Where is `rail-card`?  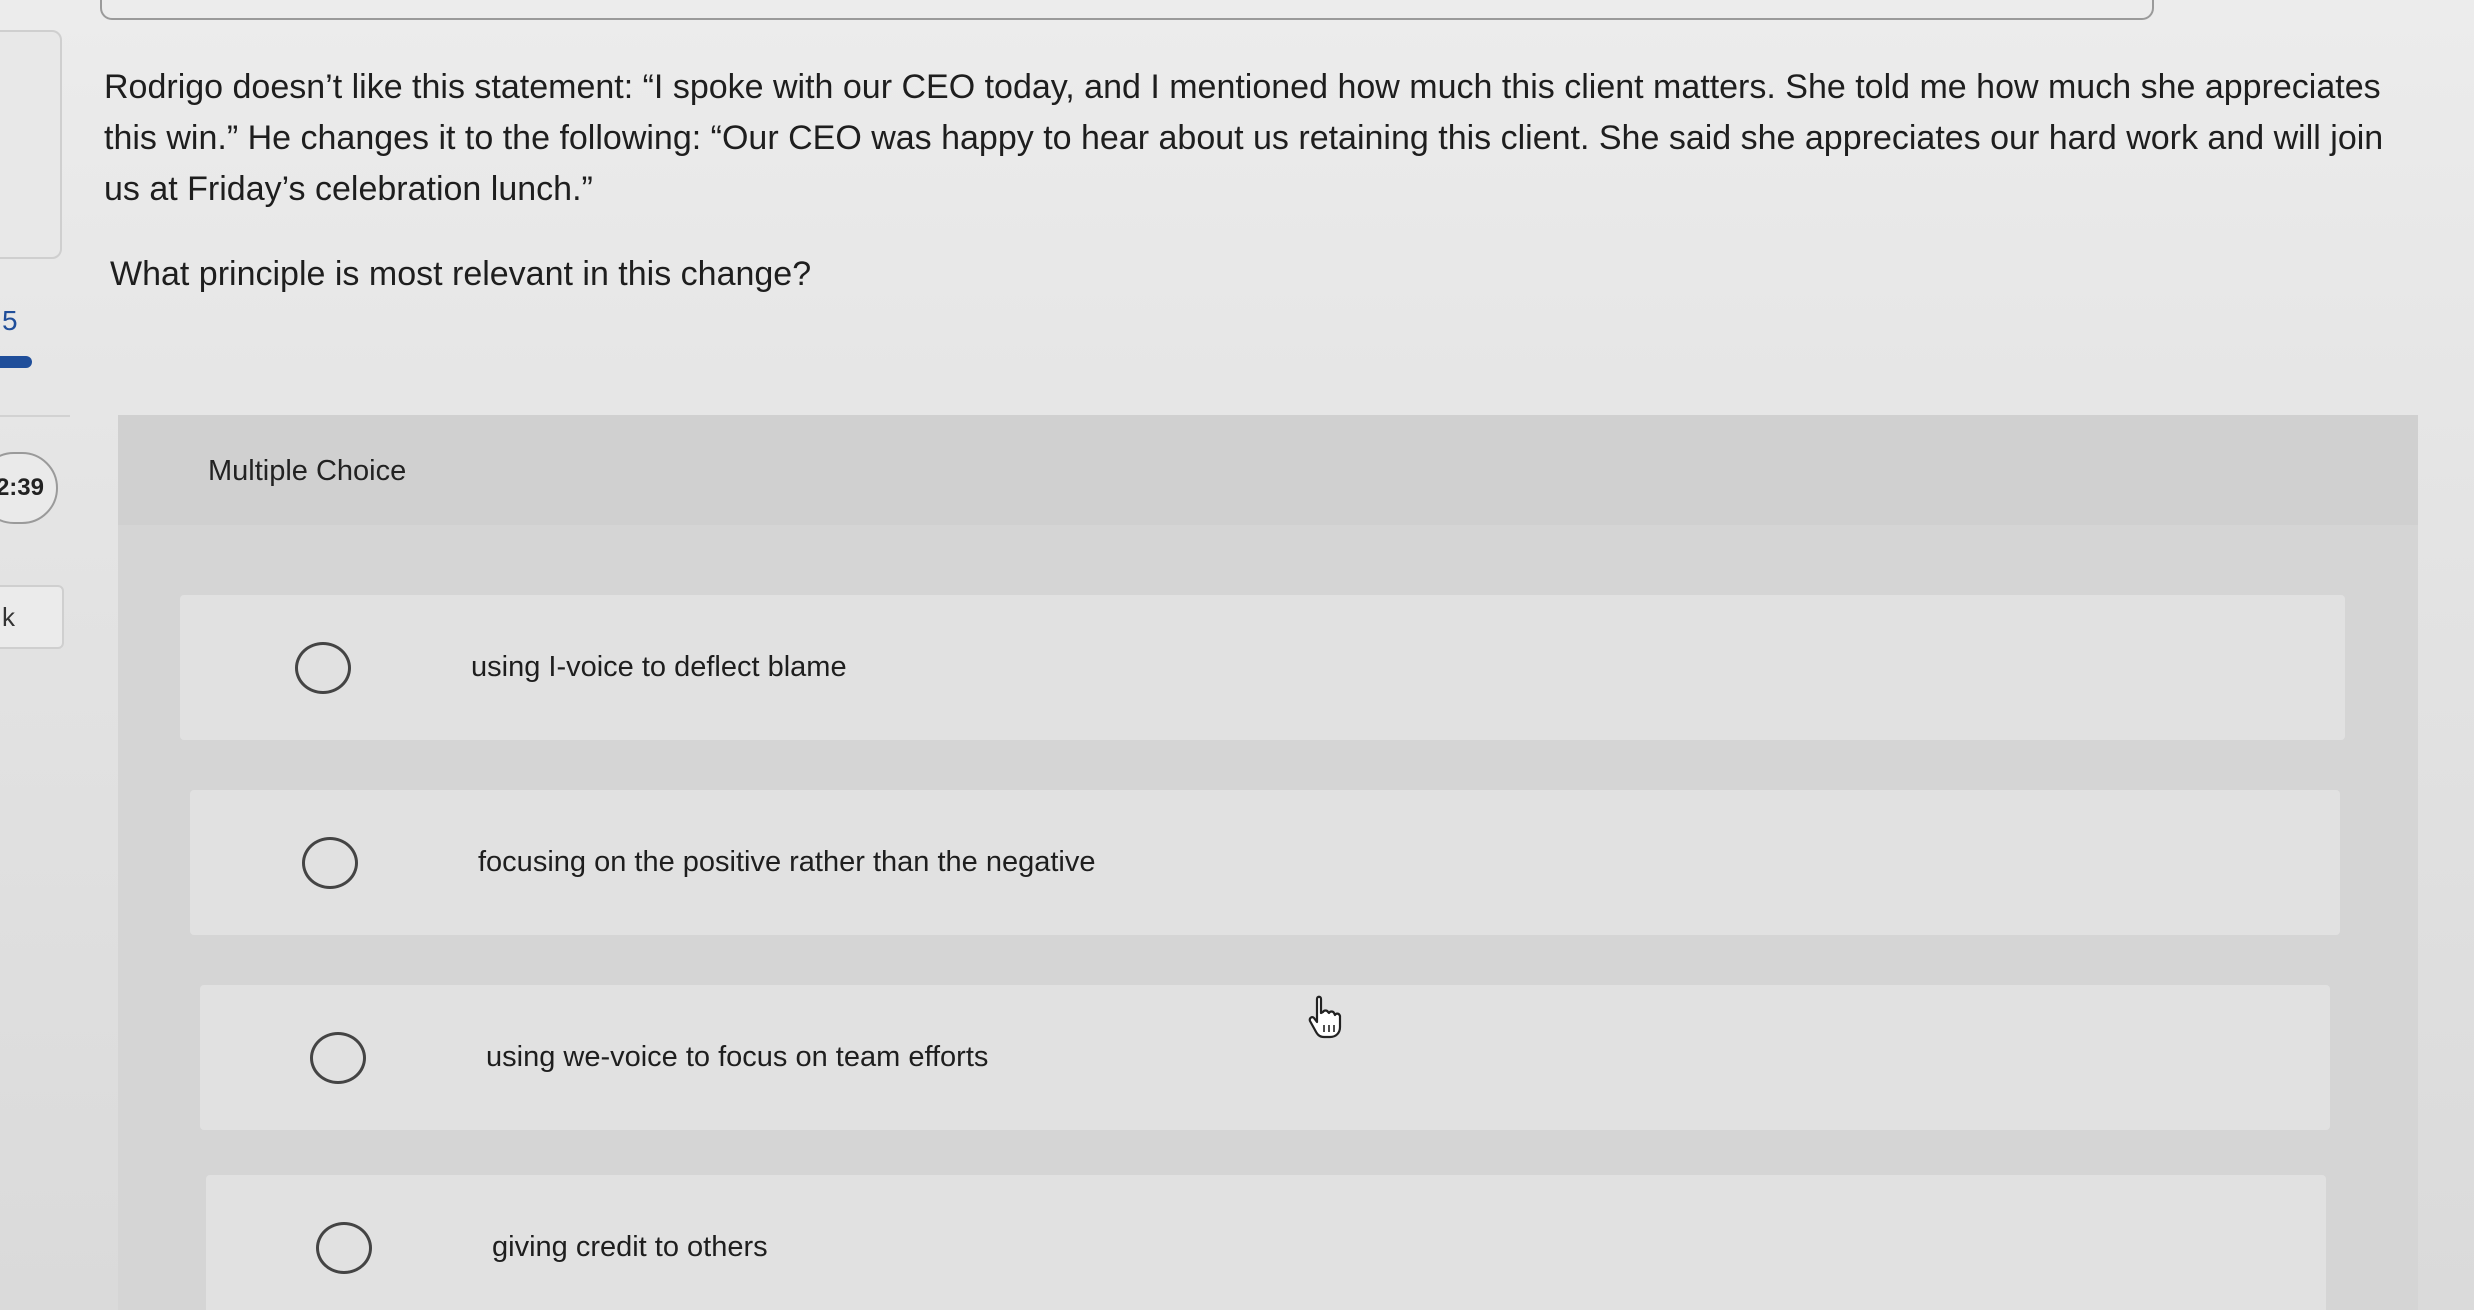
rail-card is located at coordinates (31, 144).